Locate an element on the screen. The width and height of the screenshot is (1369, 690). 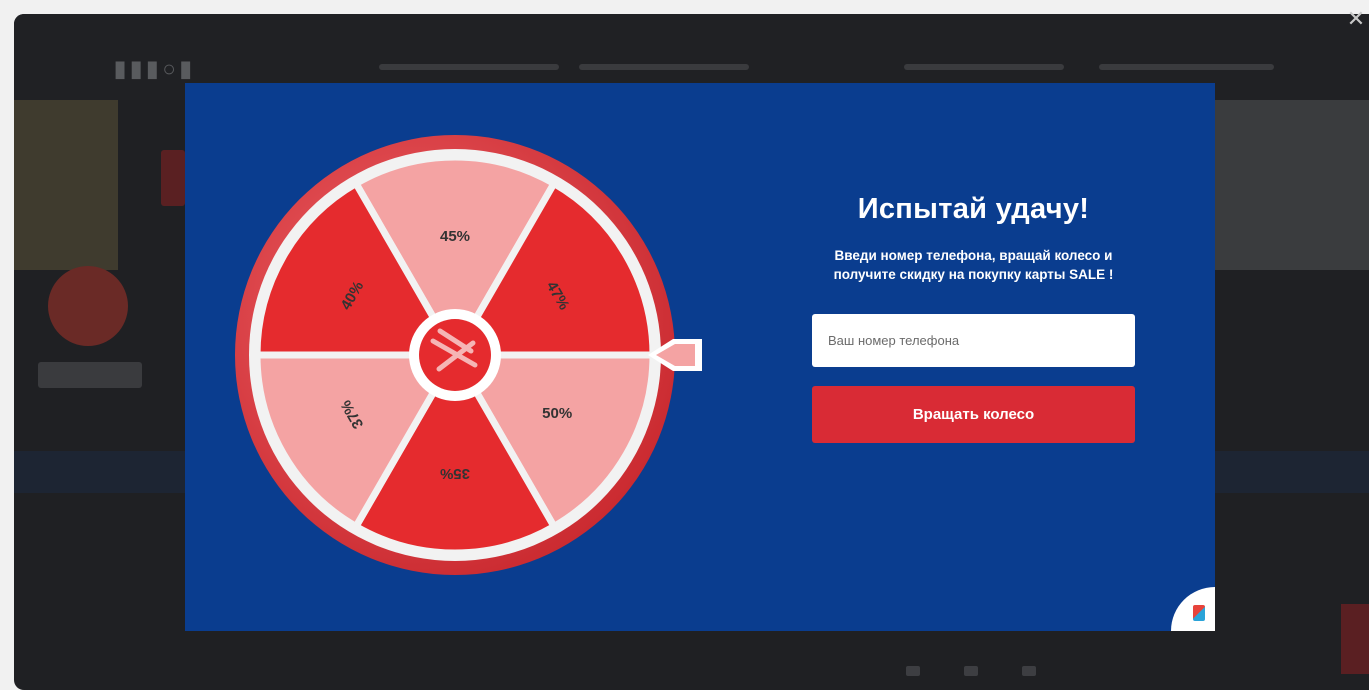
brand-badge is located at coordinates (1193, 609).